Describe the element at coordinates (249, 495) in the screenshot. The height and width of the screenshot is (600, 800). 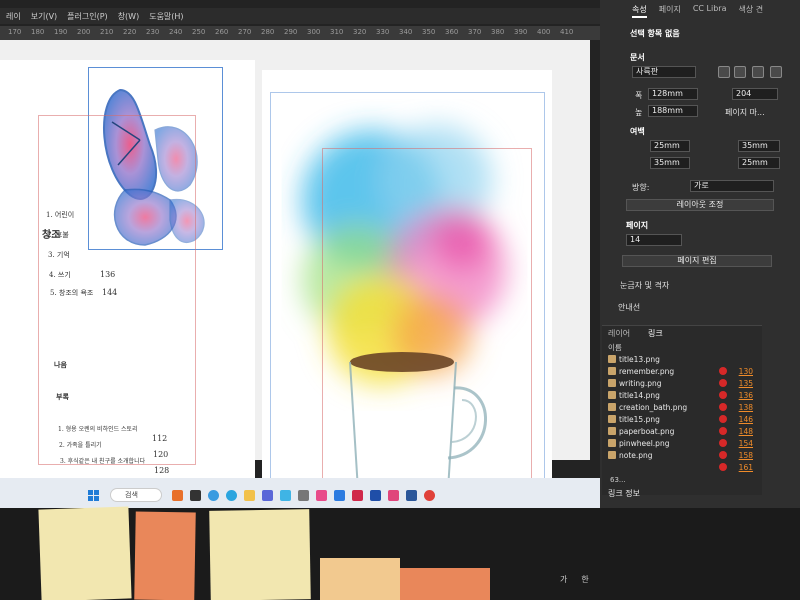
I see `folder-icon` at that location.